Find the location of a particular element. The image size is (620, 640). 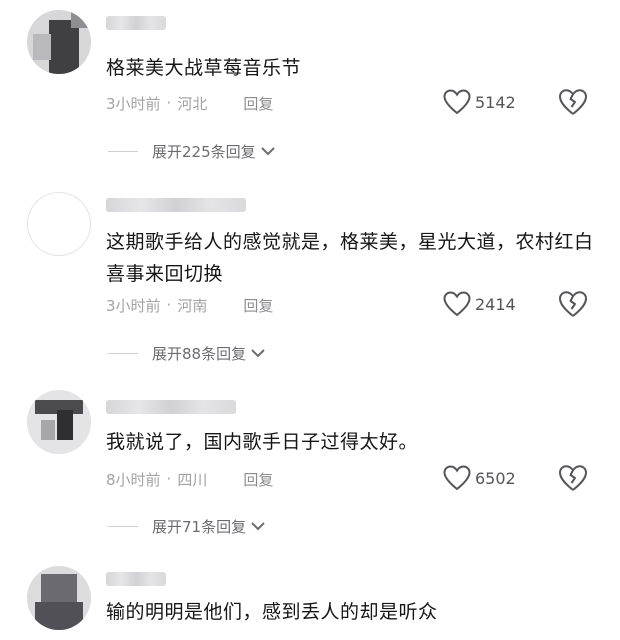

like-count: 6502 is located at coordinates (495, 478).